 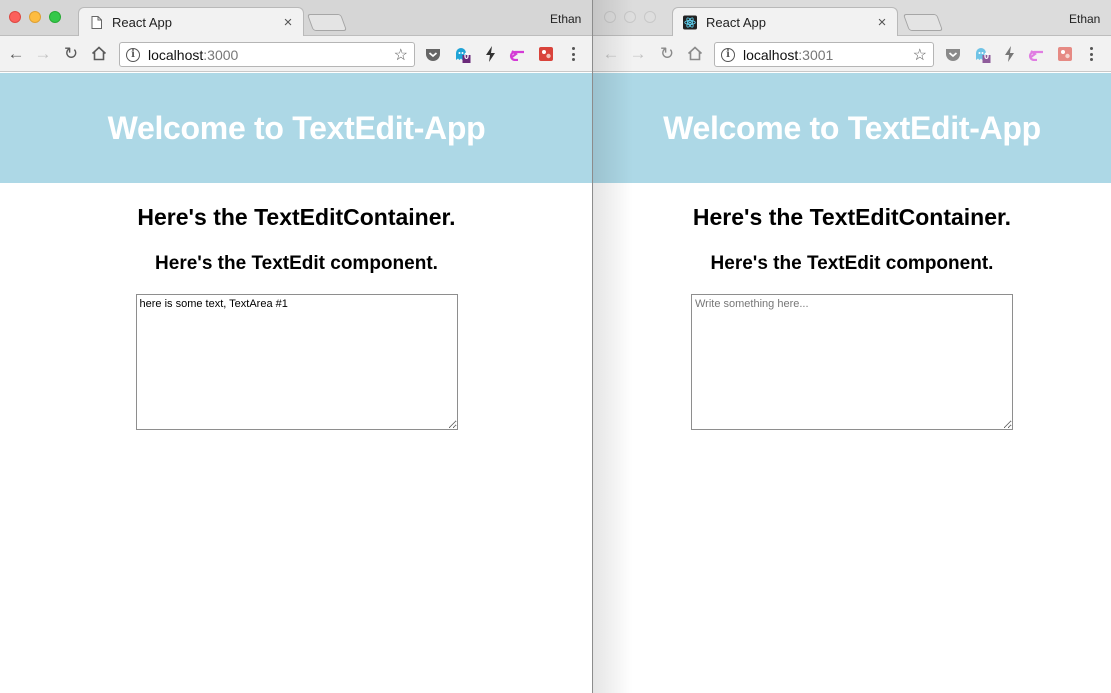 What do you see at coordinates (267, 54) in the screenshot?
I see `address-bar: i localhost:3000 ☆` at bounding box center [267, 54].